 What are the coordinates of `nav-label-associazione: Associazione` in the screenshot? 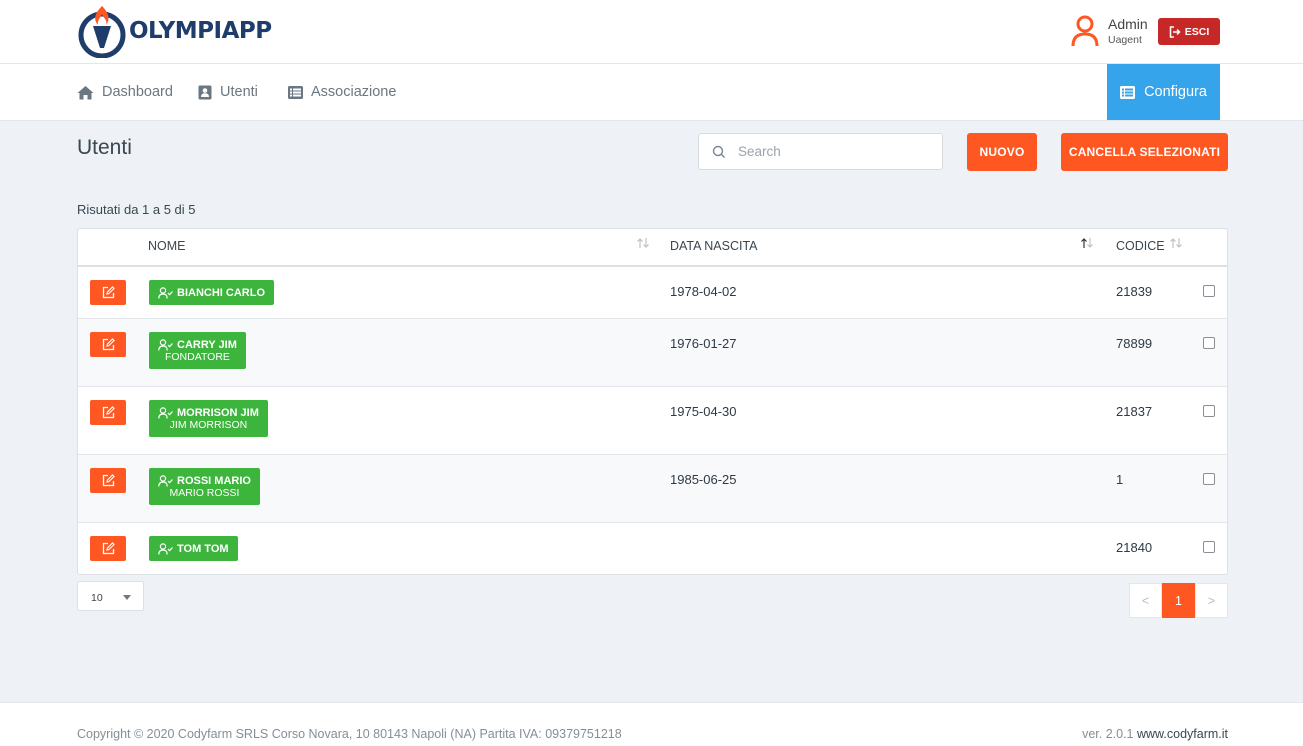 It's located at (354, 92).